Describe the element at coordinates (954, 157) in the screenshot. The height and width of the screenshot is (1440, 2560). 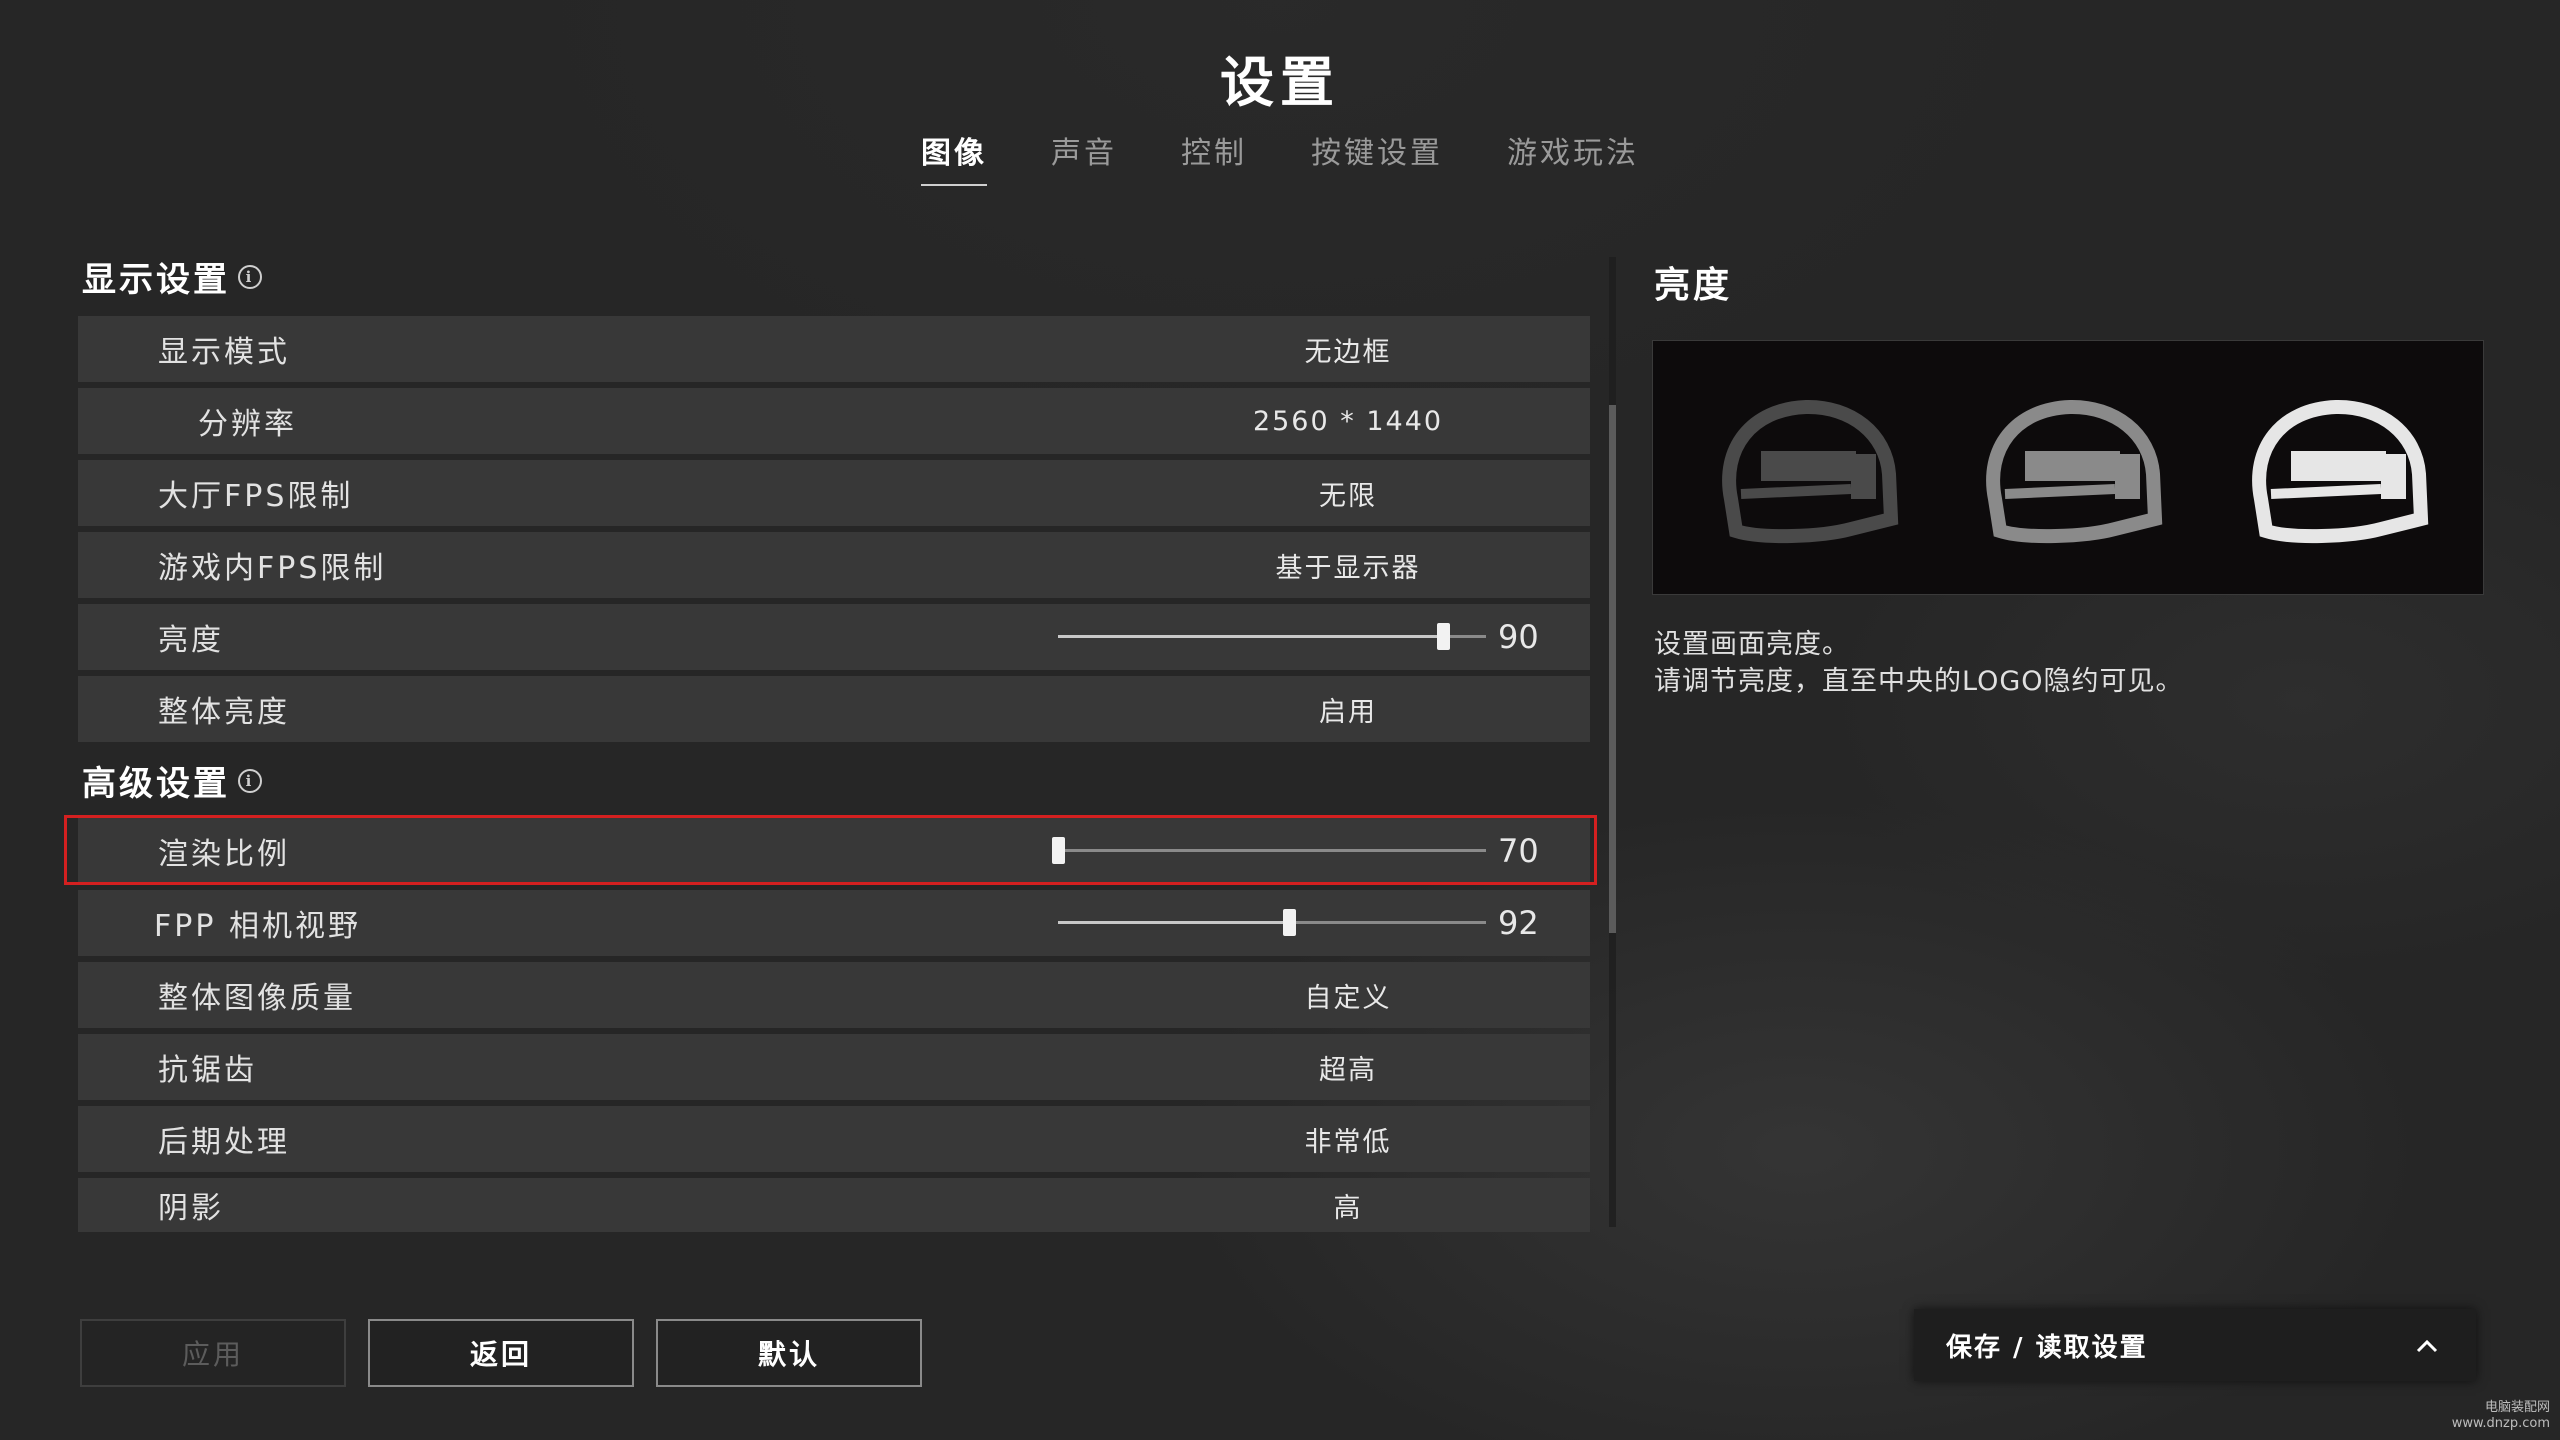
I see `tab-graphics: 图像` at that location.